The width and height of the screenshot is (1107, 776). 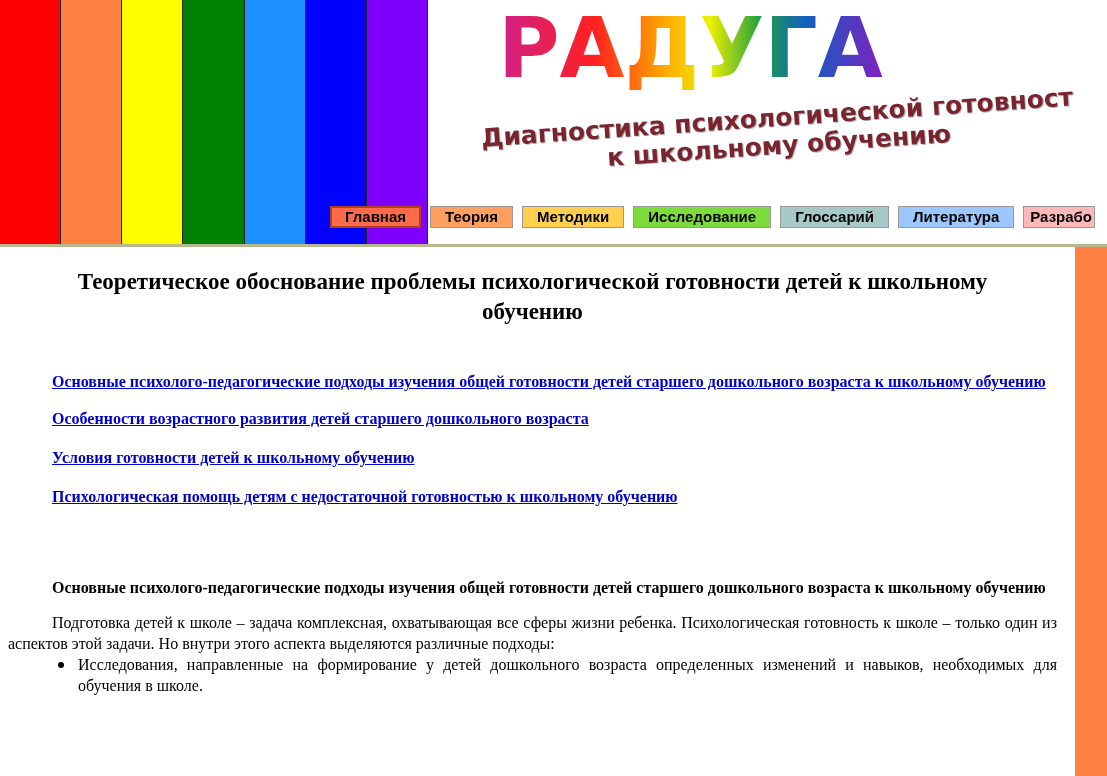 What do you see at coordinates (549, 588) in the screenshot?
I see `section-heading: Основные психолого-педагогические подходы изучения общей готовности детей старшего дошкольного возраста к школьному обучению` at bounding box center [549, 588].